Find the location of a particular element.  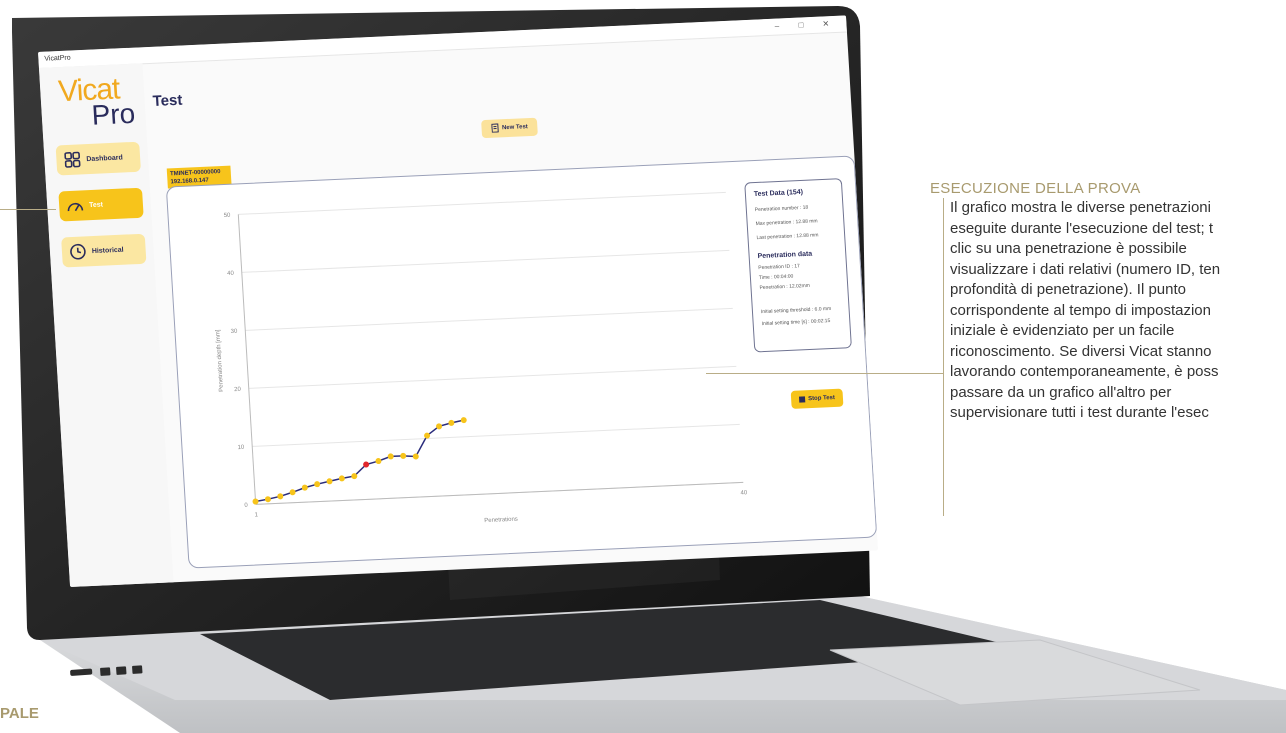

sidebar-item-historical: Historical is located at coordinates (104, 250).